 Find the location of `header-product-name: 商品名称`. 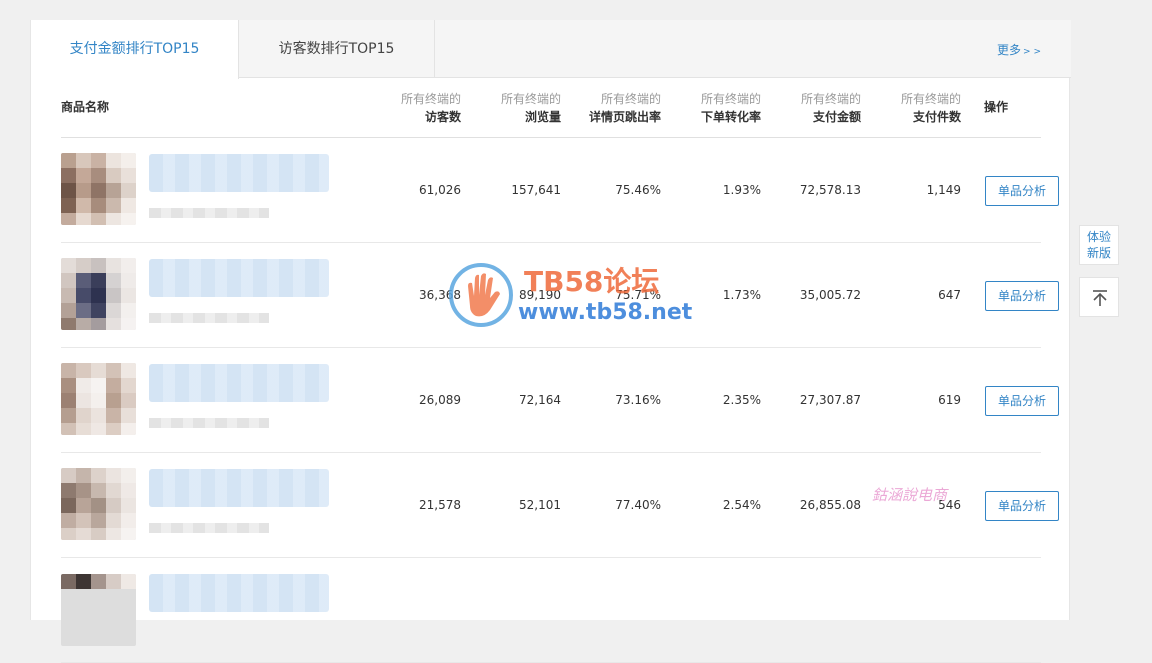

header-product-name: 商品名称 is located at coordinates (85, 107).